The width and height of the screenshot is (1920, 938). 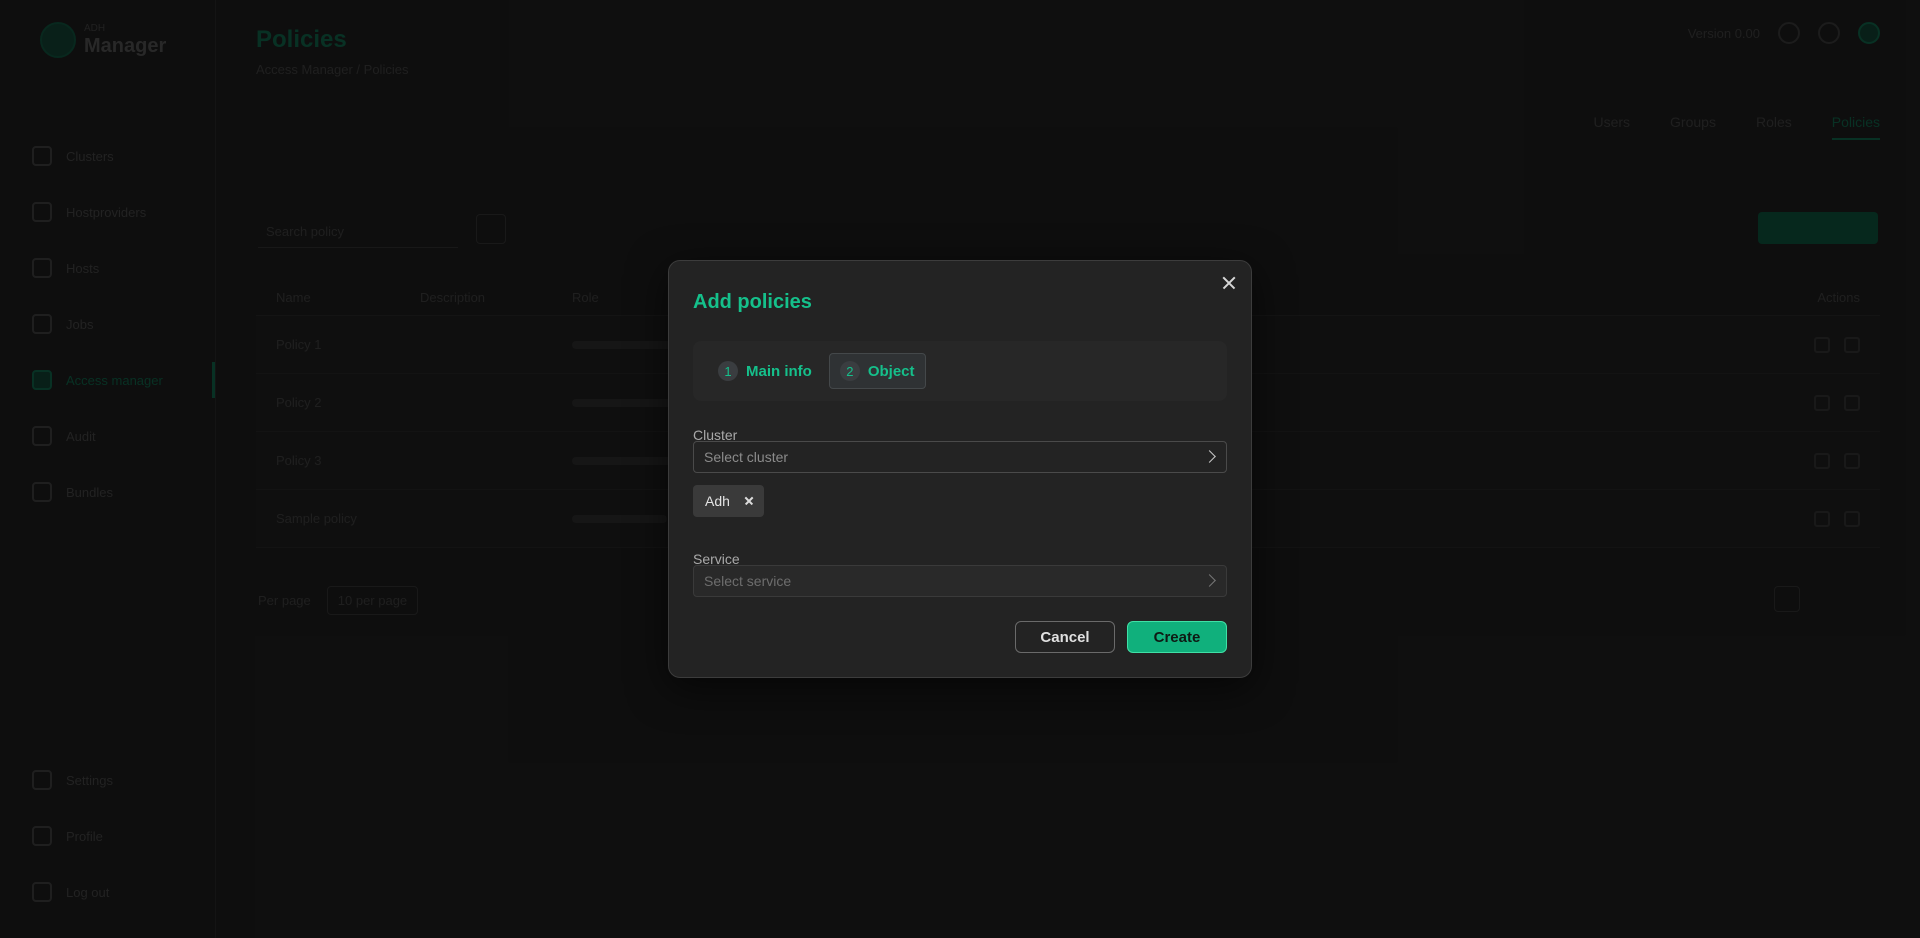 What do you see at coordinates (1229, 283) in the screenshot?
I see `close-icon` at bounding box center [1229, 283].